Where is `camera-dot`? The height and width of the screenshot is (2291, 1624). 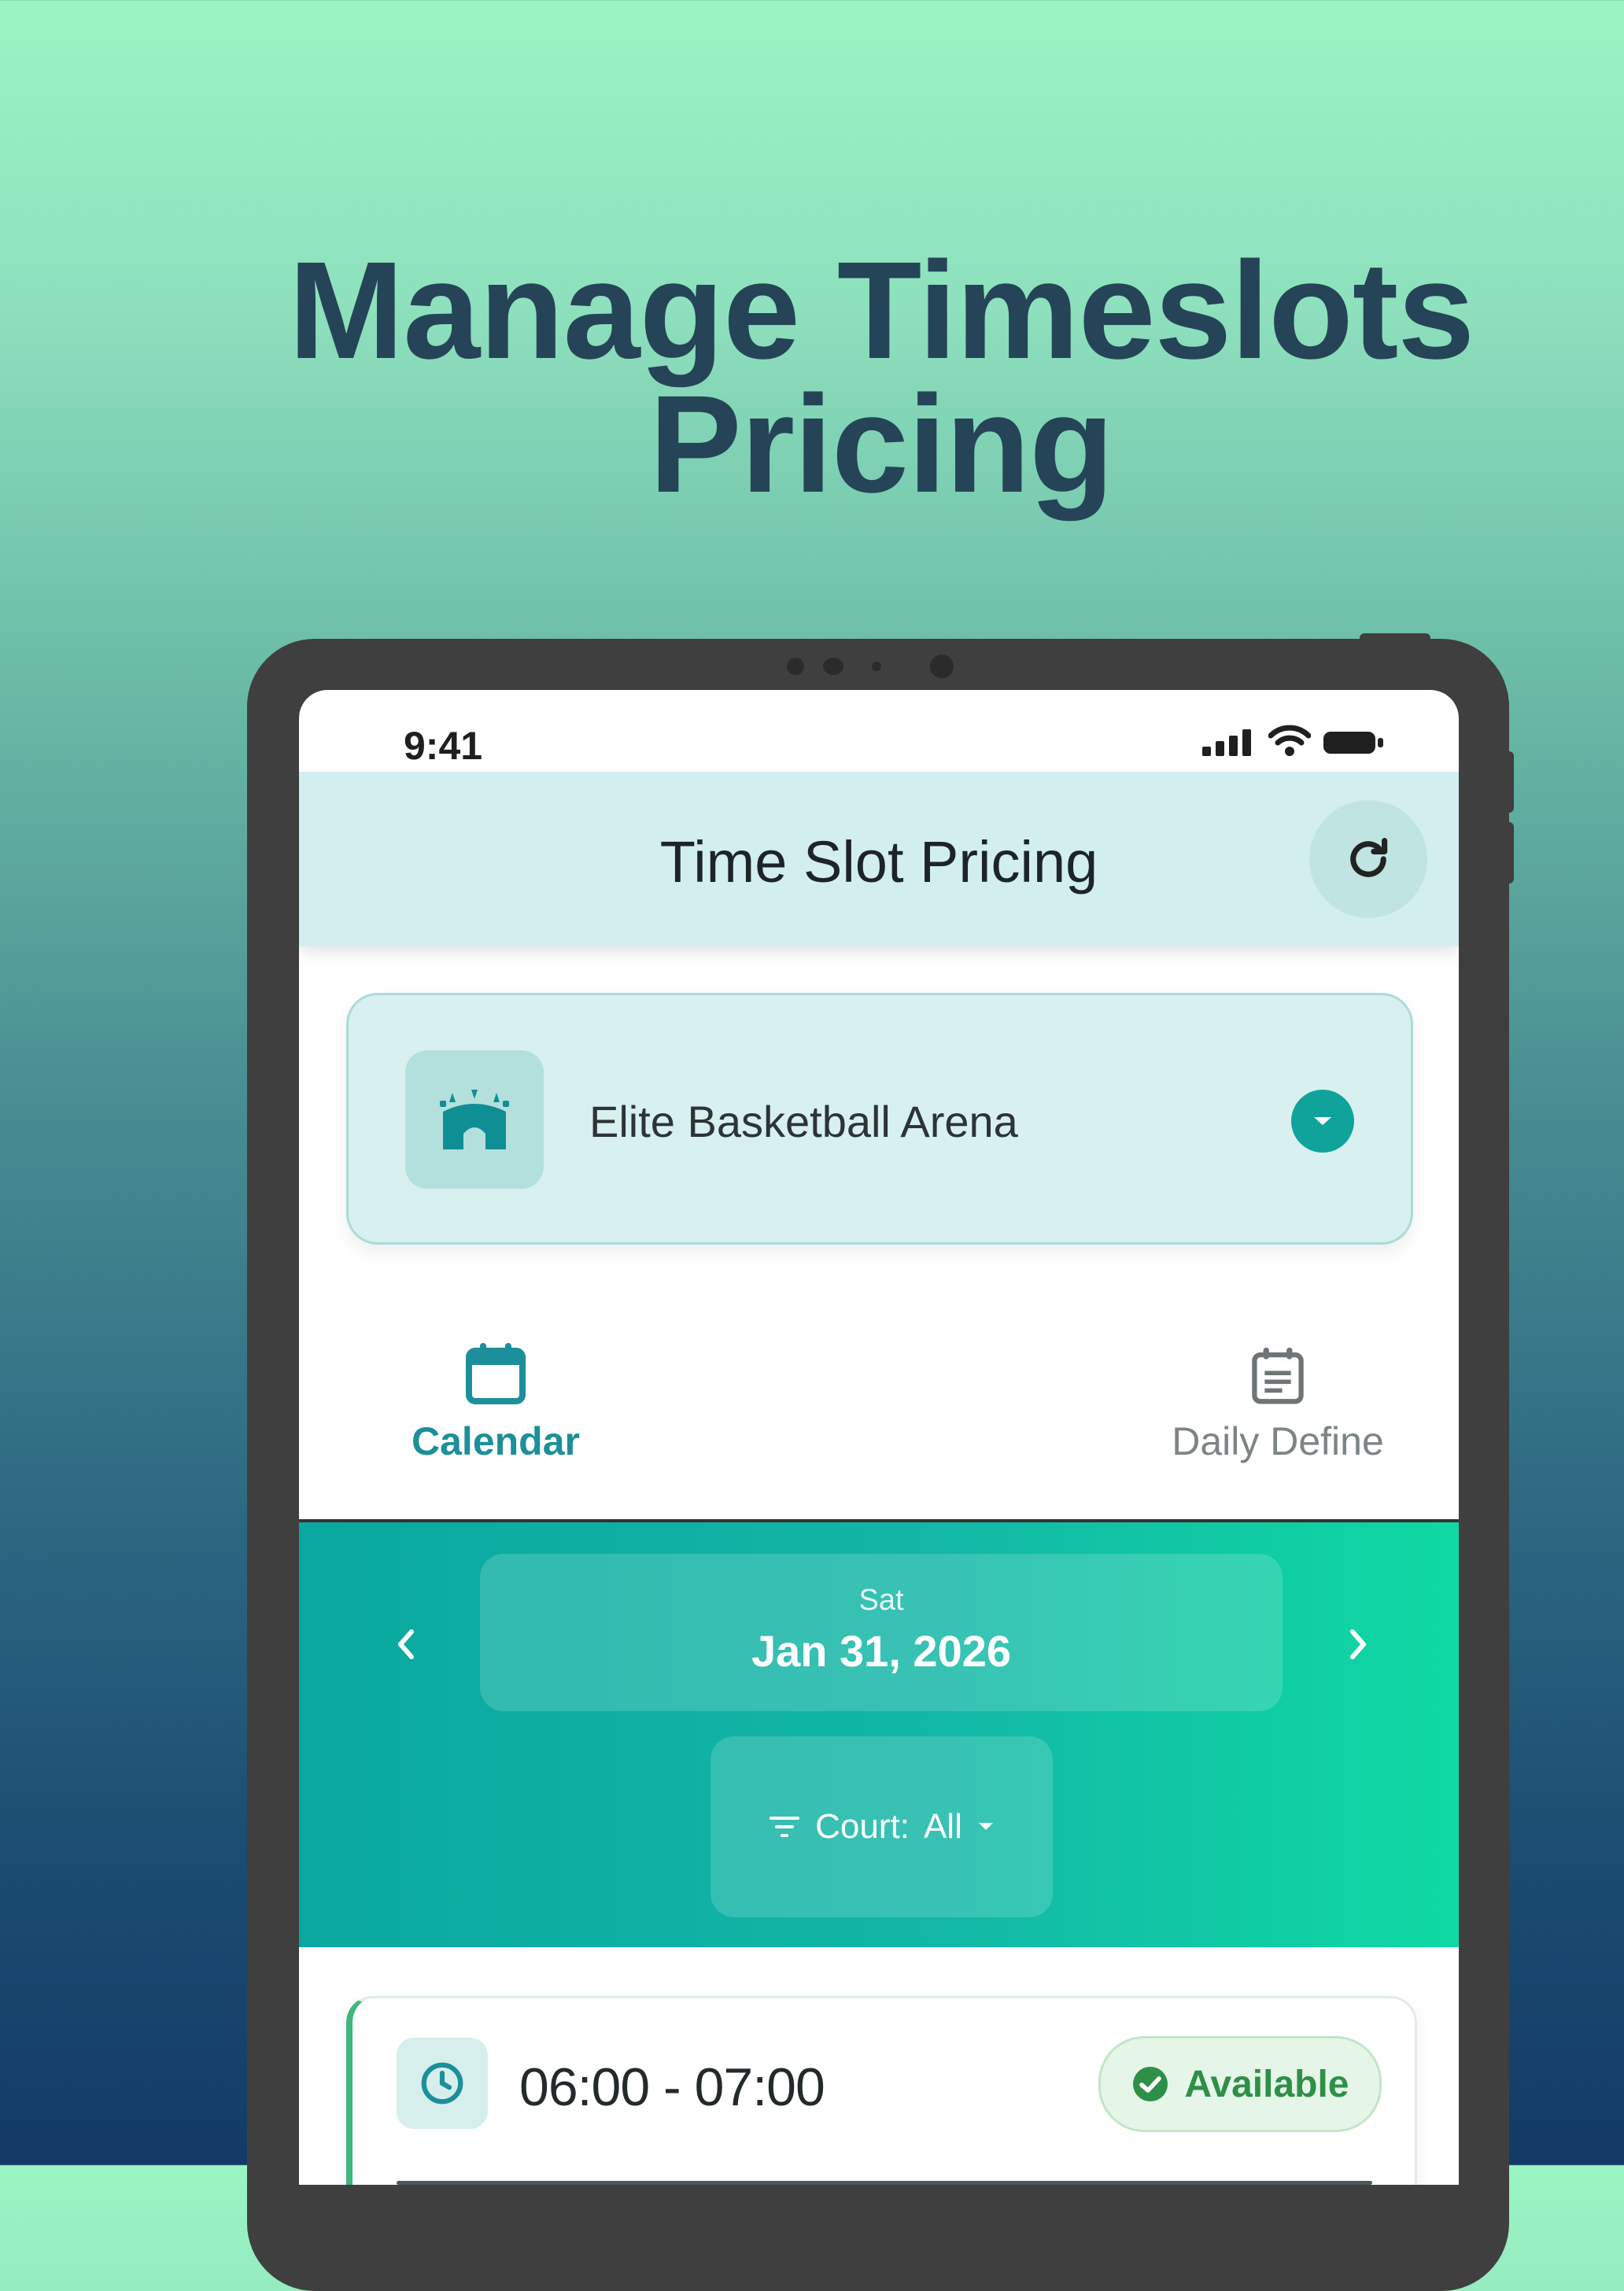 camera-dot is located at coordinates (795, 666).